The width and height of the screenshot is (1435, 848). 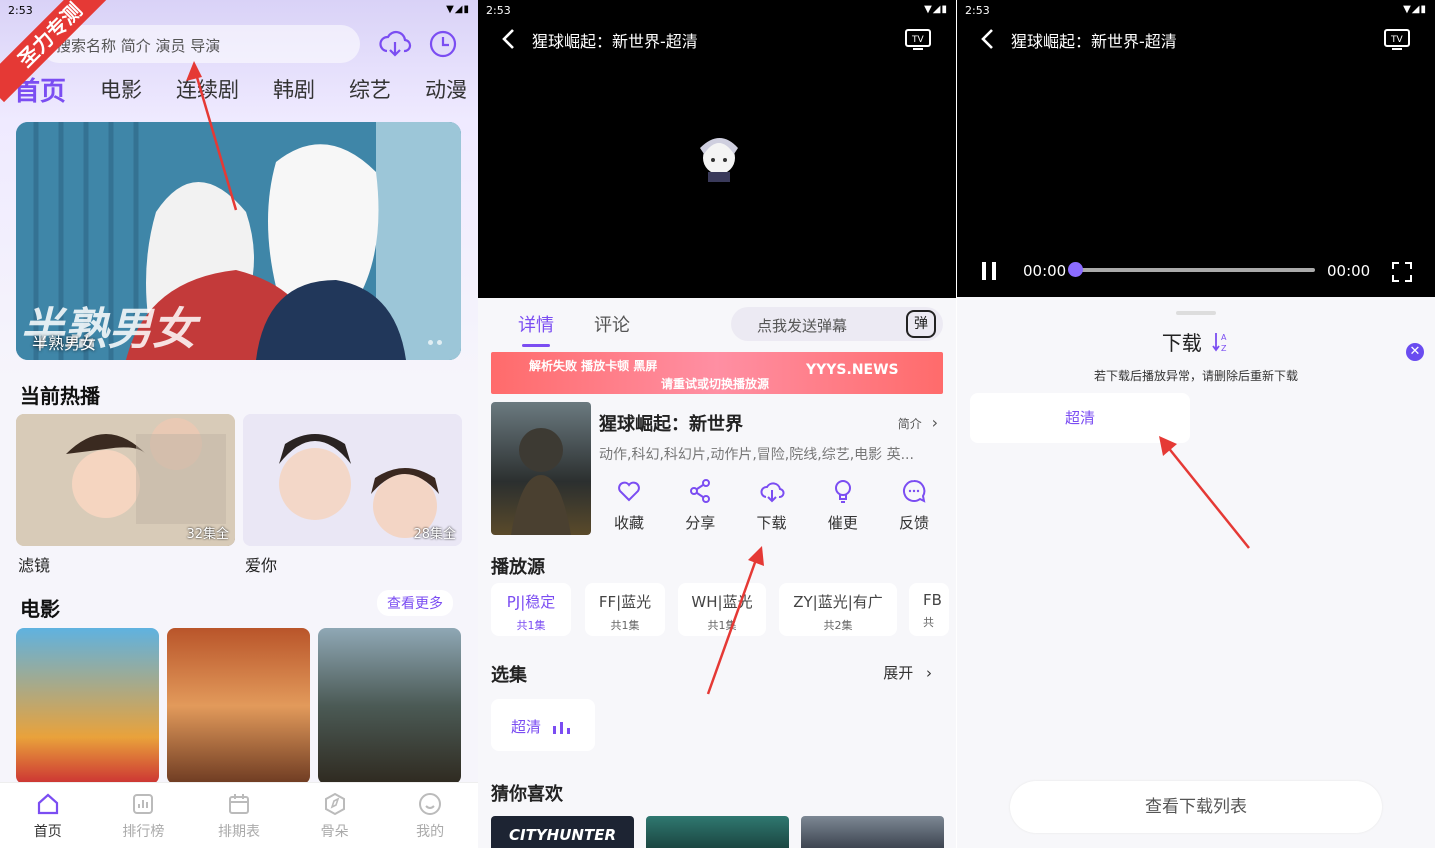 What do you see at coordinates (907, 672) in the screenshot?
I see `expand-button: 展开 ›` at bounding box center [907, 672].